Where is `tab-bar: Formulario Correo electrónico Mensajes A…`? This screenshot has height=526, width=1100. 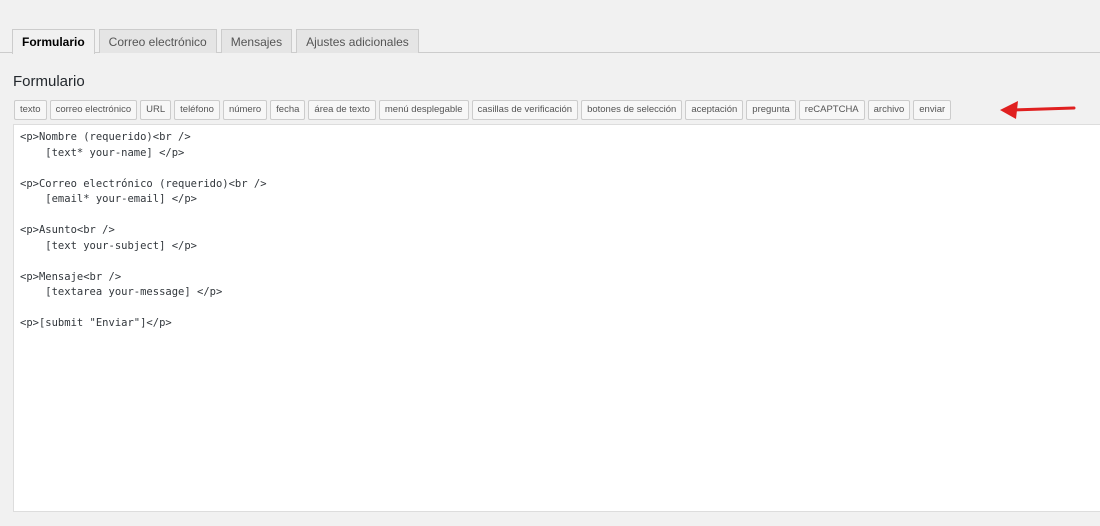
tab-bar: Formulario Correo electrónico Mensajes A… is located at coordinates (550, 41).